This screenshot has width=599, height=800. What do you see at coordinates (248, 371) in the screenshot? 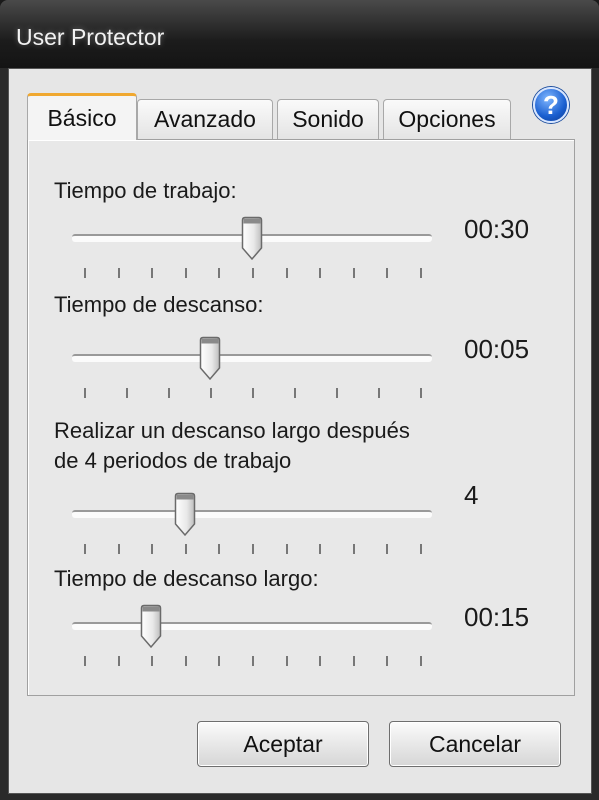
I see `break-time-slider` at bounding box center [248, 371].